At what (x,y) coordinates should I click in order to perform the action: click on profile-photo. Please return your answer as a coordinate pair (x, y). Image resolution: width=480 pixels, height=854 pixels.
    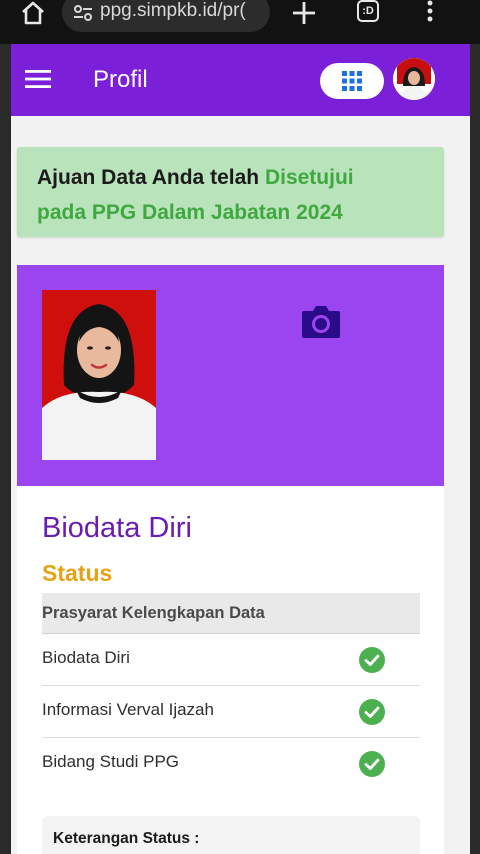
    Looking at the image, I should click on (99, 375).